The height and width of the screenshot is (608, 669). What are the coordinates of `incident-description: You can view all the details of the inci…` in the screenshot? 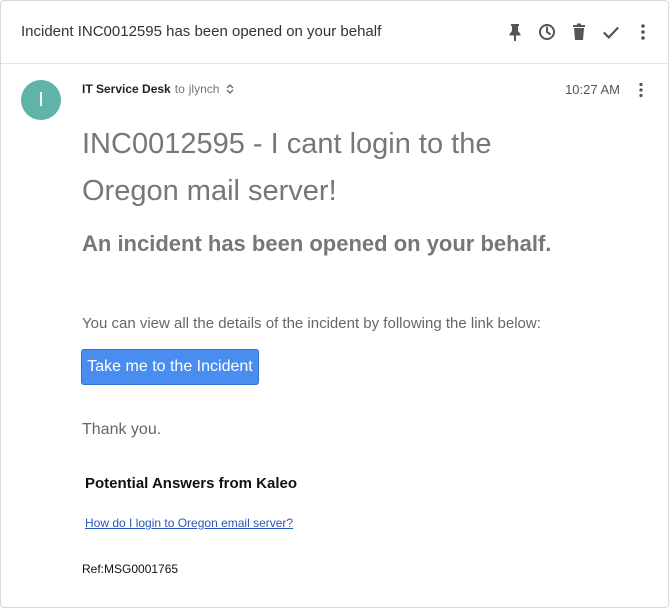 It's located at (311, 323).